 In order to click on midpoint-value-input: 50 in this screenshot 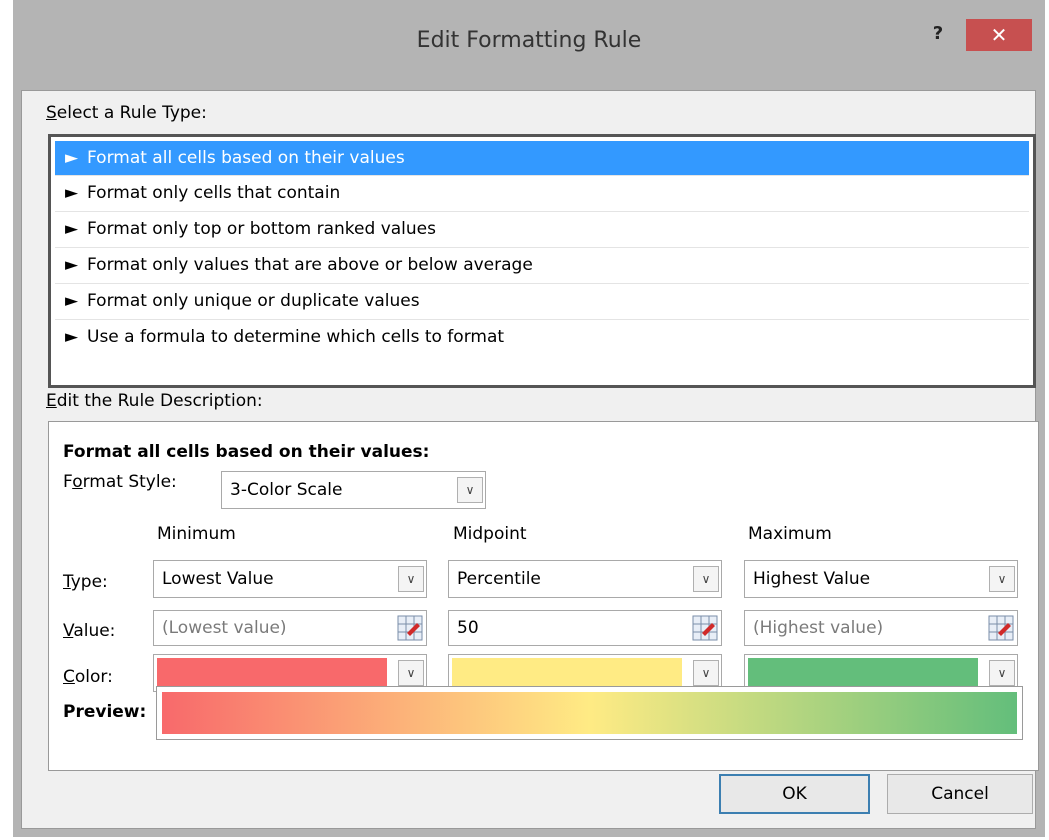, I will do `click(585, 628)`.